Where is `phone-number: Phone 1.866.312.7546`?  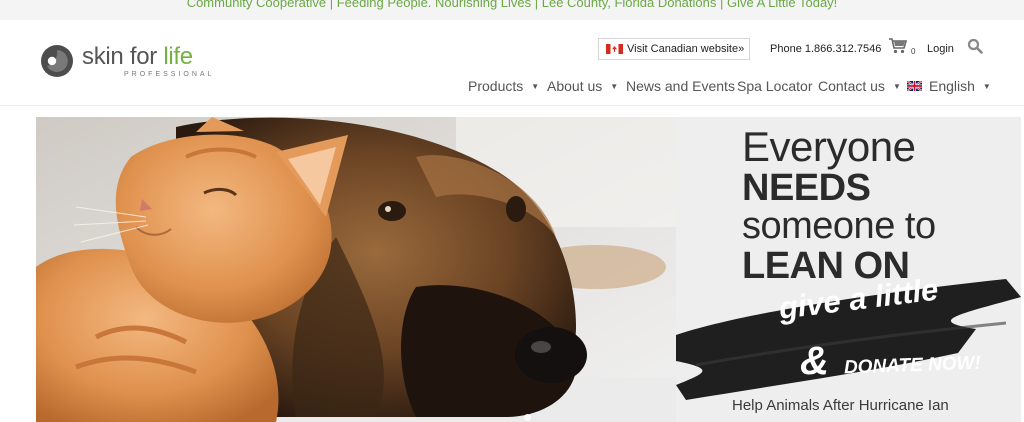 phone-number: Phone 1.866.312.7546 is located at coordinates (825, 49).